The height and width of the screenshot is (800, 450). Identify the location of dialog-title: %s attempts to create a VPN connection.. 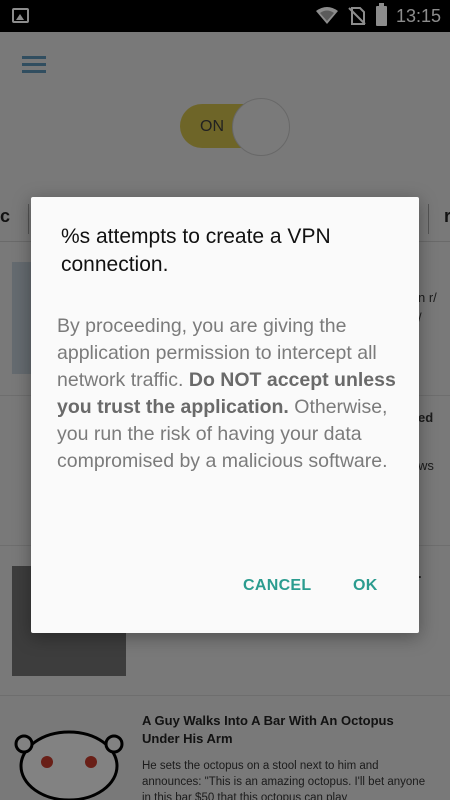
(196, 250).